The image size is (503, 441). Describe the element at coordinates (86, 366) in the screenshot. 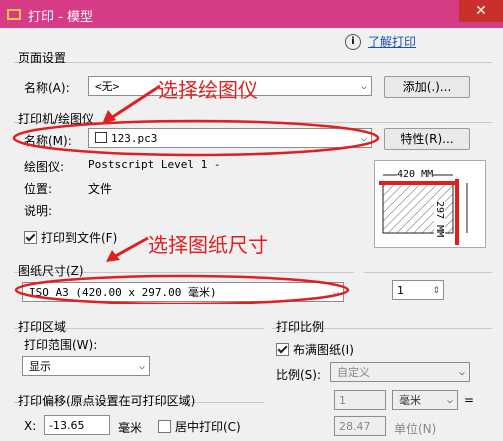

I see `plot-range-select: 显示 ⌵` at that location.